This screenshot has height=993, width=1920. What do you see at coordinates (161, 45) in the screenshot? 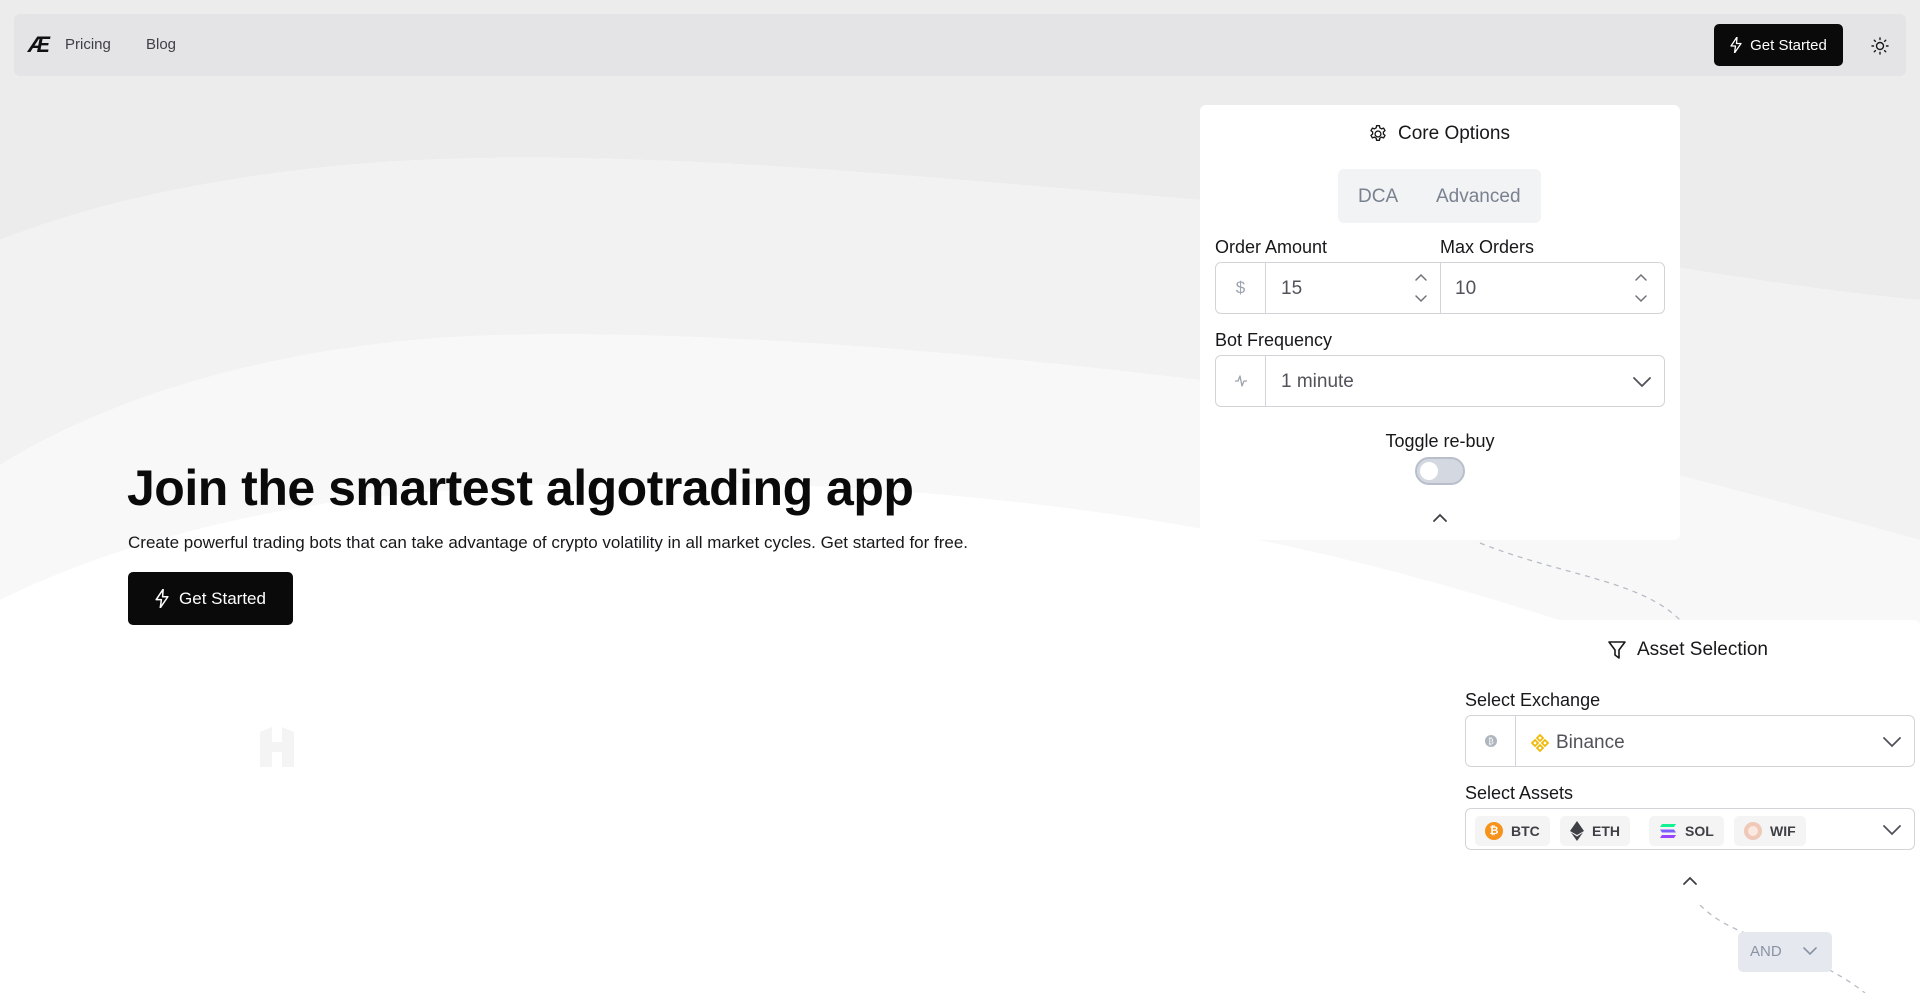
I see `nav-link-blog: Blog` at bounding box center [161, 45].